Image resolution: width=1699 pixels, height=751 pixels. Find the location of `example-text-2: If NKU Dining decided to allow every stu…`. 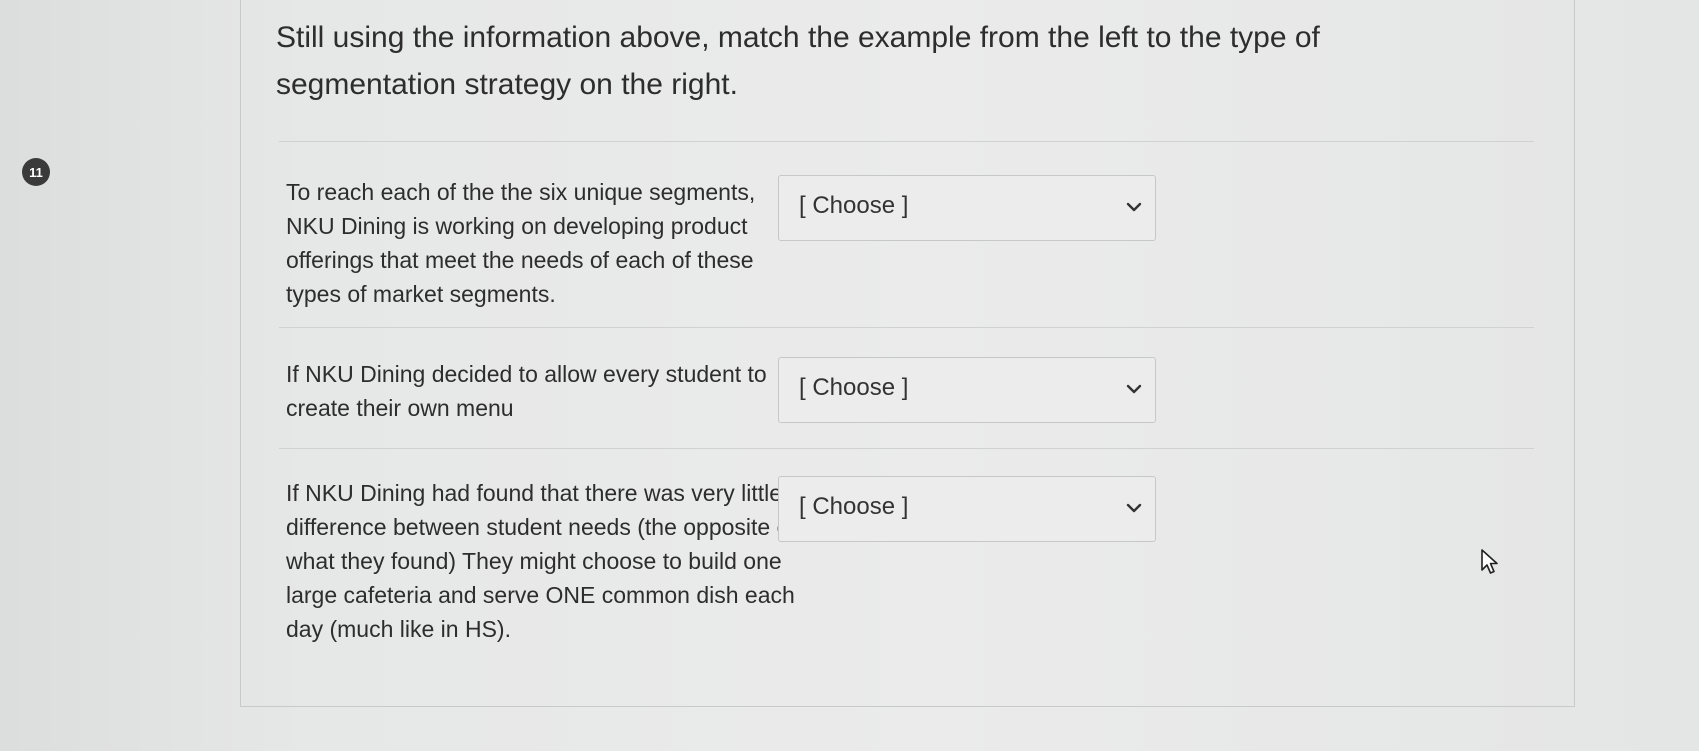

example-text-2: If NKU Dining decided to allow every stu… is located at coordinates (526, 391).